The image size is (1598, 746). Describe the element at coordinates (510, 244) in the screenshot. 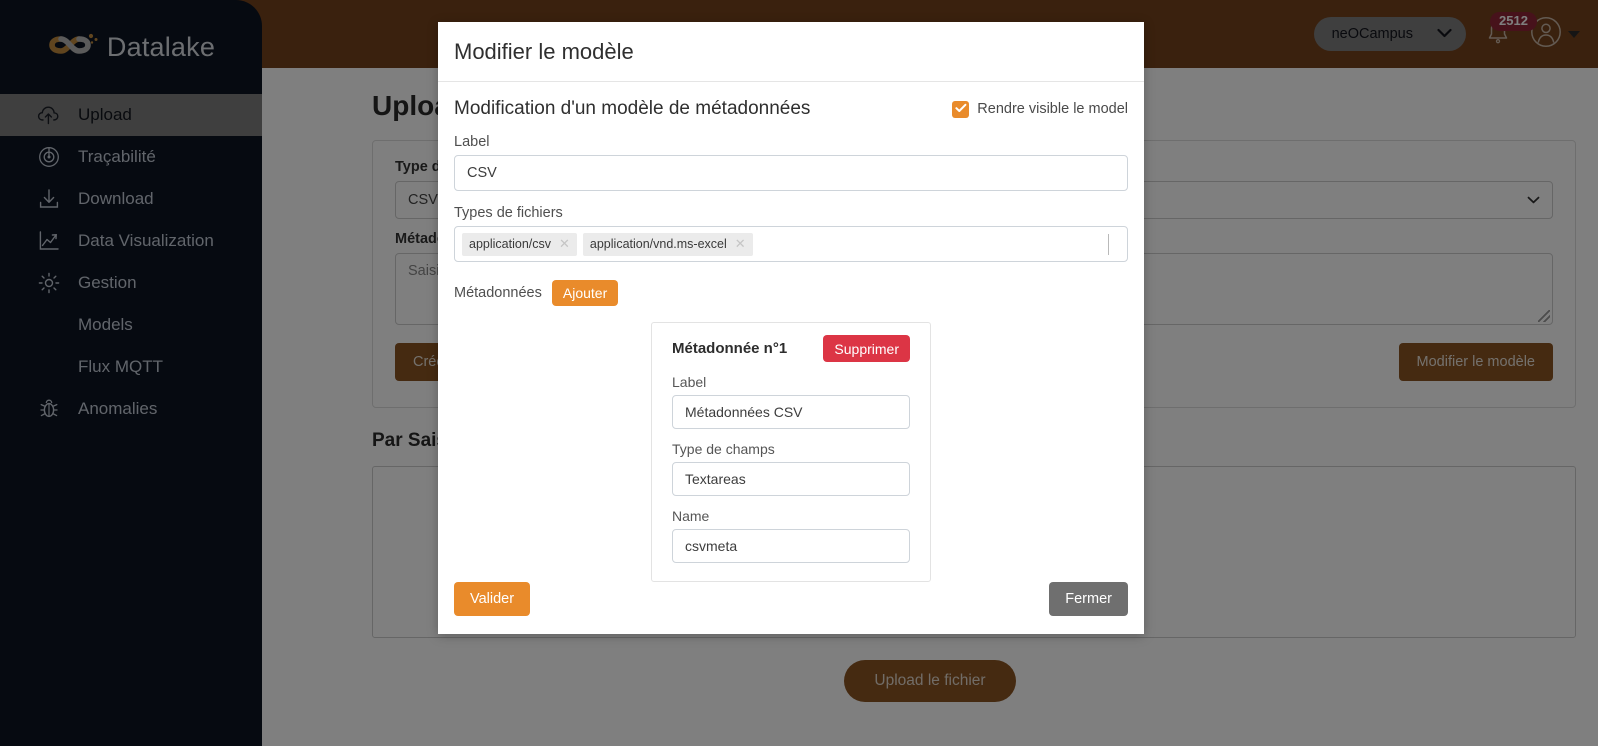

I see `filetype-tag-label: application/csv` at that location.